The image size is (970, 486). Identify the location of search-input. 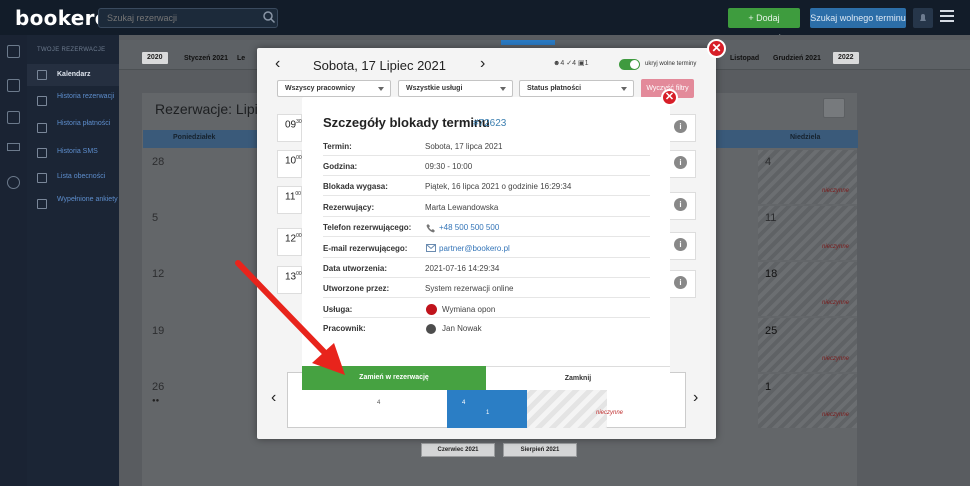
(188, 18).